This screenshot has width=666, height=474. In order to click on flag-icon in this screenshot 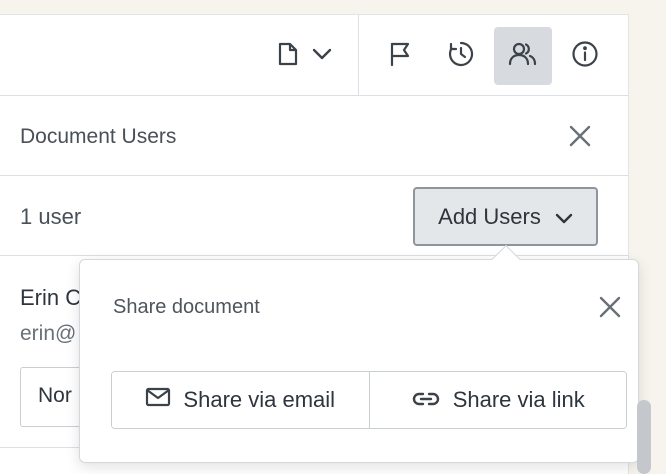, I will do `click(400, 56)`.